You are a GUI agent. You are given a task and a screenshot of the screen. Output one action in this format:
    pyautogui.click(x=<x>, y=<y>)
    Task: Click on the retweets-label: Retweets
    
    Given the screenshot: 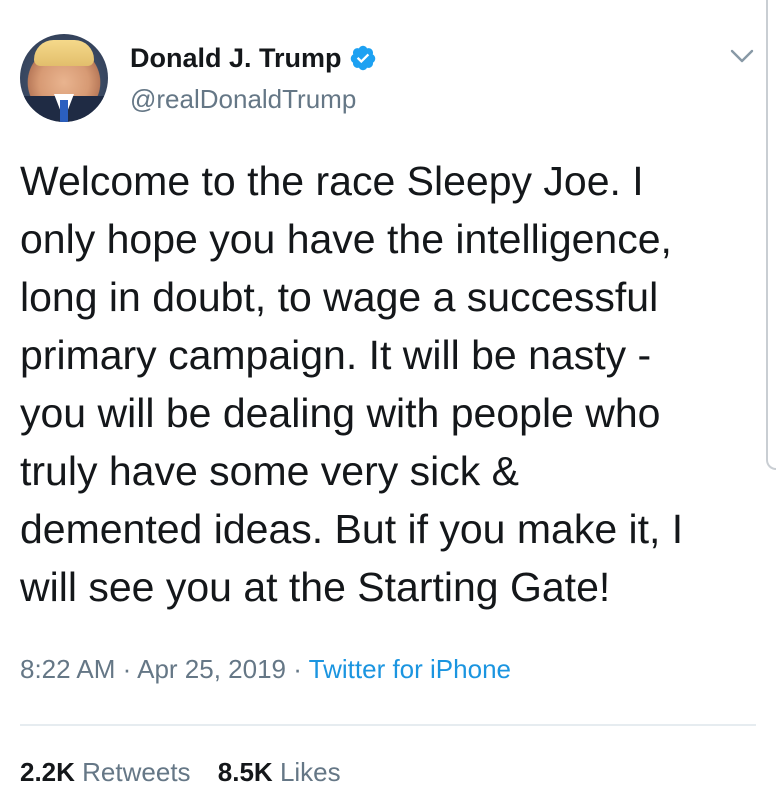 What is the action you would take?
    pyautogui.click(x=136, y=772)
    